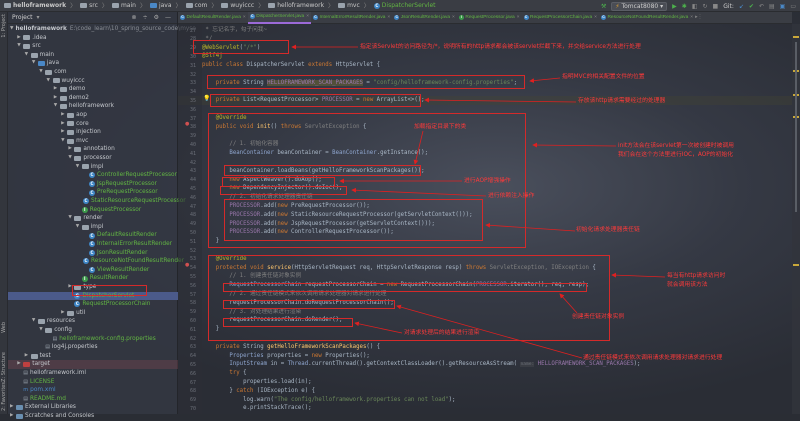 The width and height of the screenshot is (800, 421). I want to click on tree-item: C DefaultResultRender, so click(93, 235).